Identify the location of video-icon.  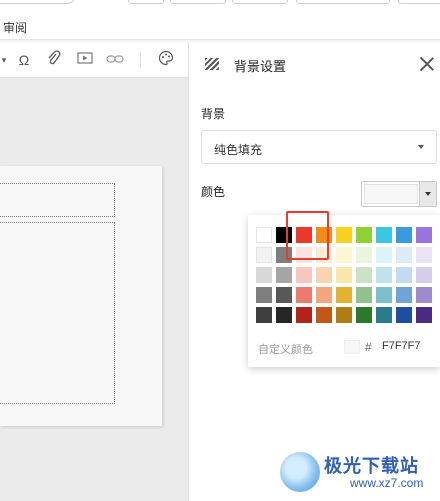
(85, 60).